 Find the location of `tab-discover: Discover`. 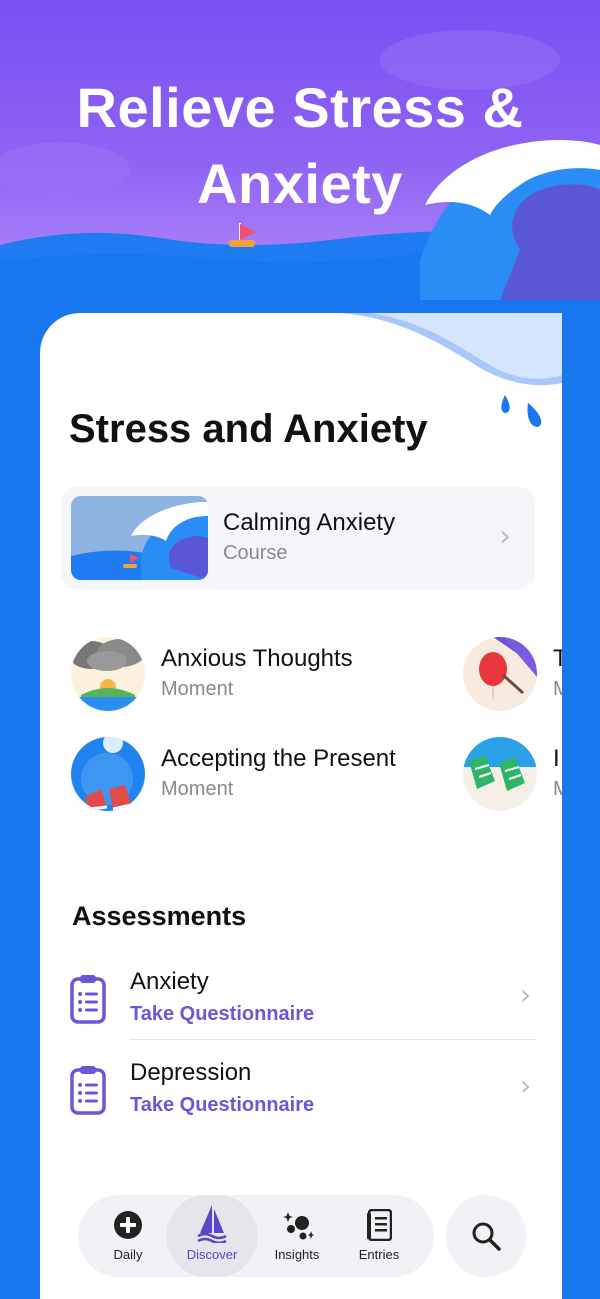

tab-discover: Discover is located at coordinates (212, 1236).